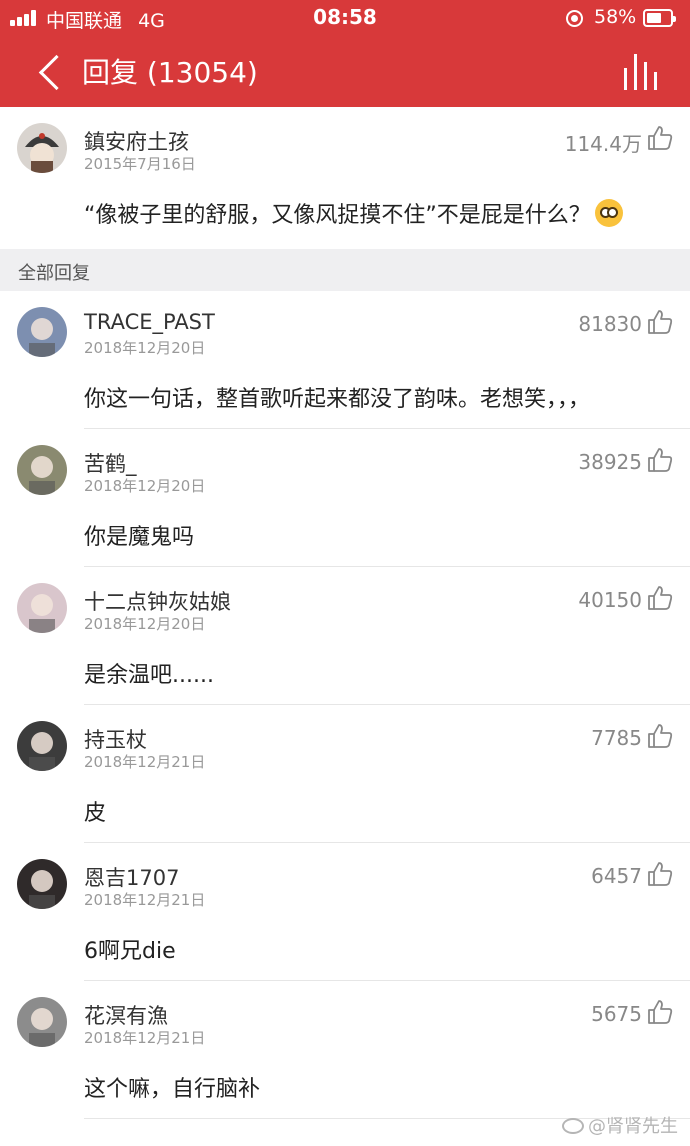  I want to click on status-bar: 中国联通 4G 08:58 58%, so click(345, 18).